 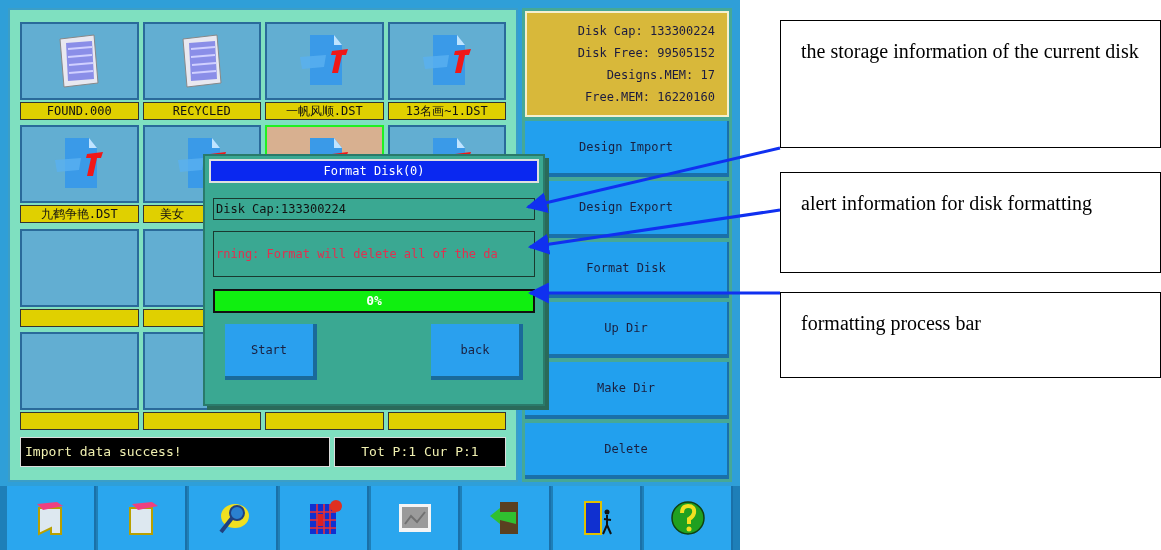 What do you see at coordinates (201, 111) in the screenshot?
I see `file-name-label: RECYCLED` at bounding box center [201, 111].